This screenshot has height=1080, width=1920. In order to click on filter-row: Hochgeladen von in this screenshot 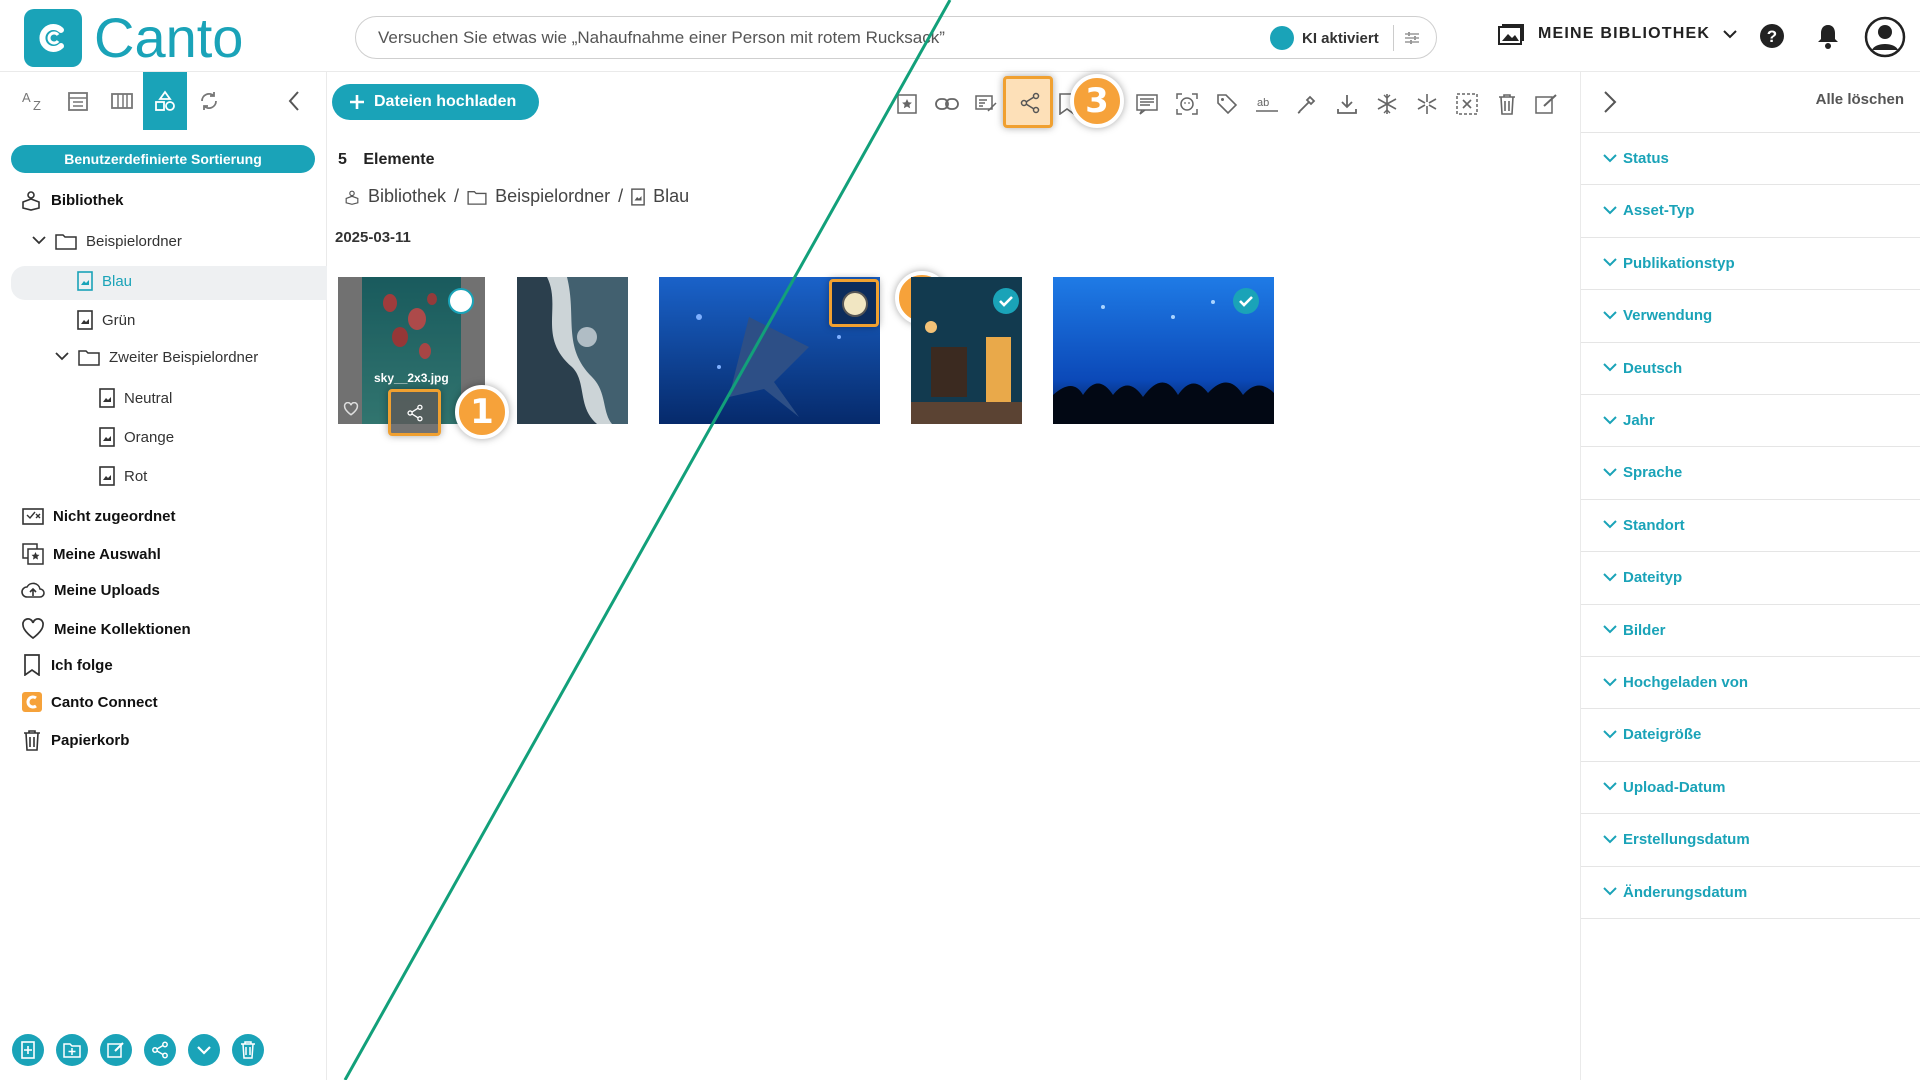, I will do `click(1750, 682)`.